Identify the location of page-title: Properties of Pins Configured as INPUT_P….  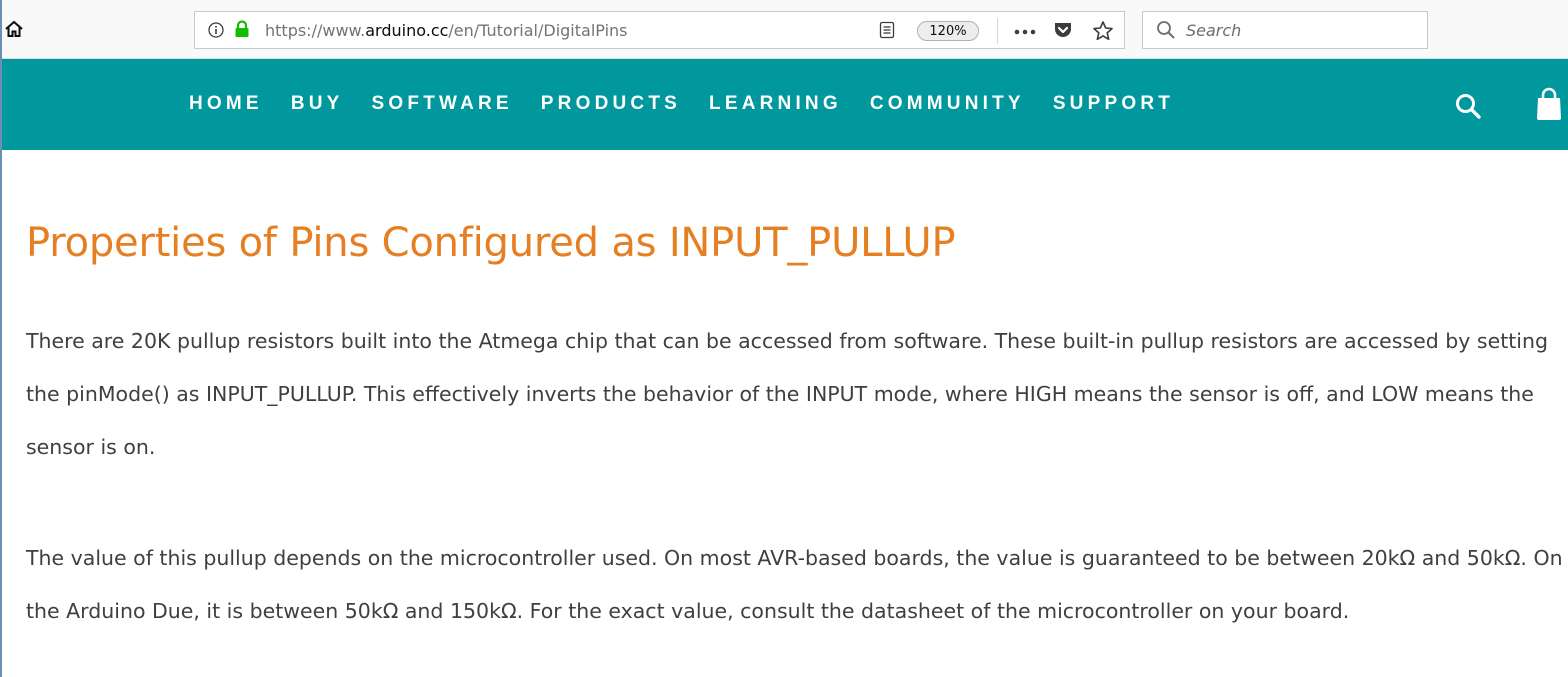
(491, 243).